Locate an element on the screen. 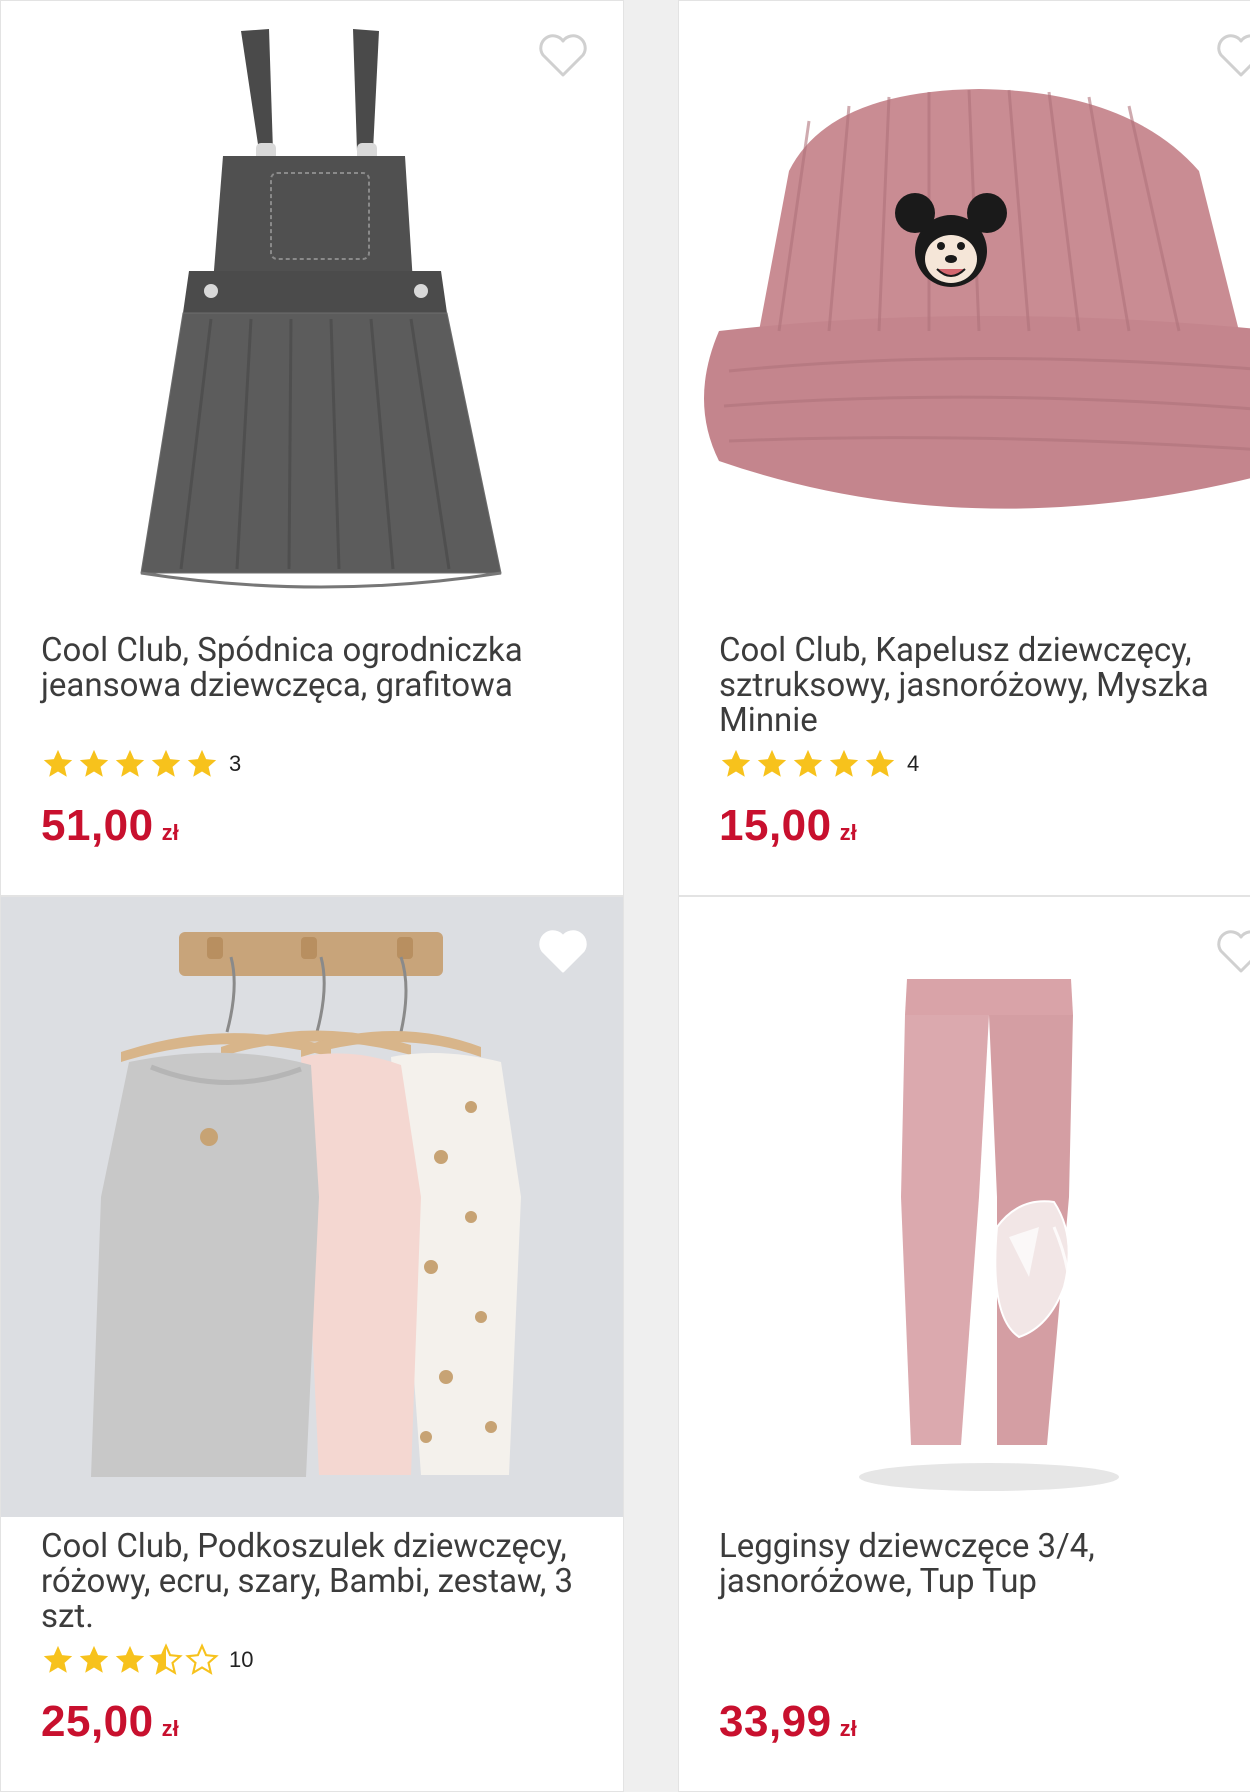  price-amount: 51,00 is located at coordinates (97, 825).